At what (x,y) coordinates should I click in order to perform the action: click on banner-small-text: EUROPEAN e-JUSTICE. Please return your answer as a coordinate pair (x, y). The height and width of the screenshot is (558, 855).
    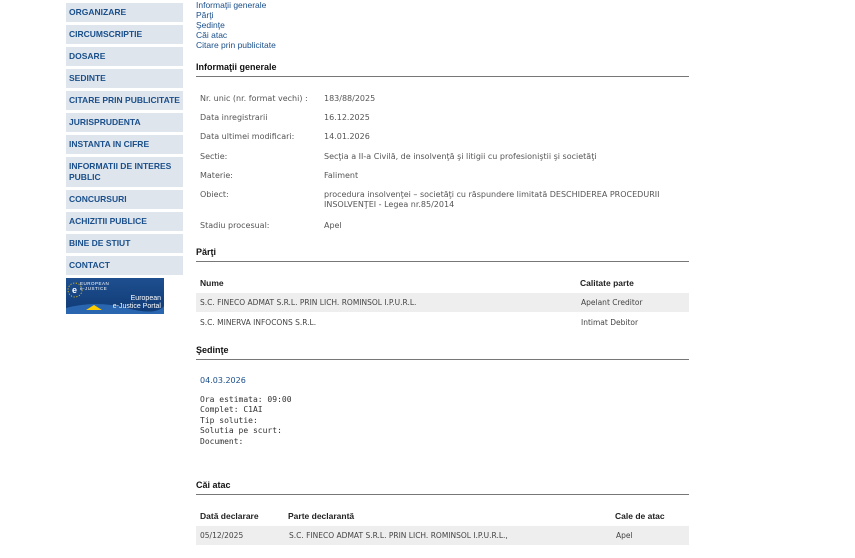
    Looking at the image, I should click on (94, 286).